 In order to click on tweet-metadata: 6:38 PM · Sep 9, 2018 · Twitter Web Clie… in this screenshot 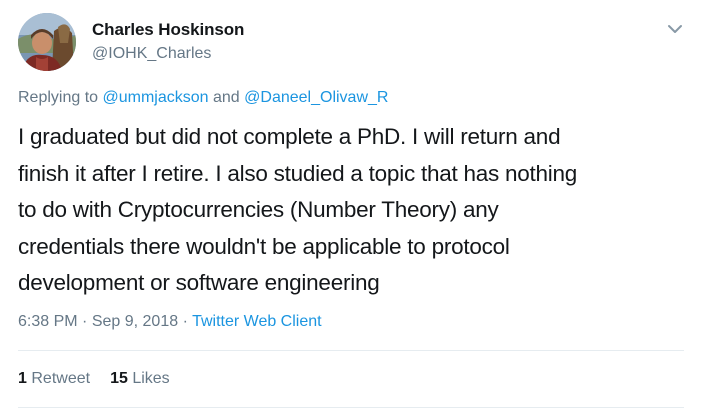, I will do `click(170, 322)`.